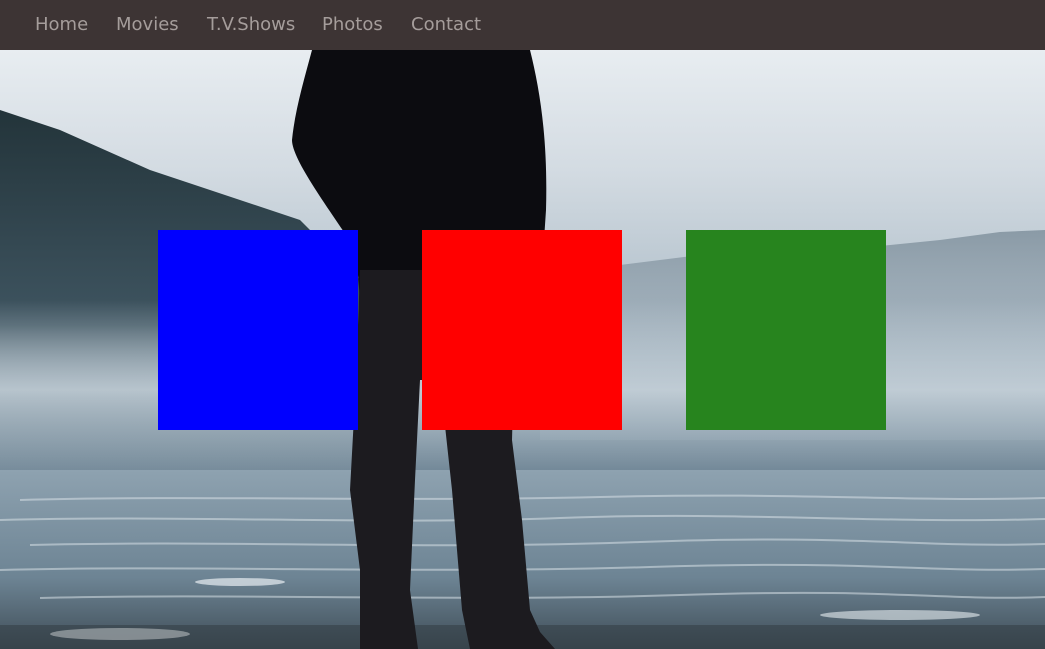  I want to click on nav-link-contact: Contact, so click(446, 25).